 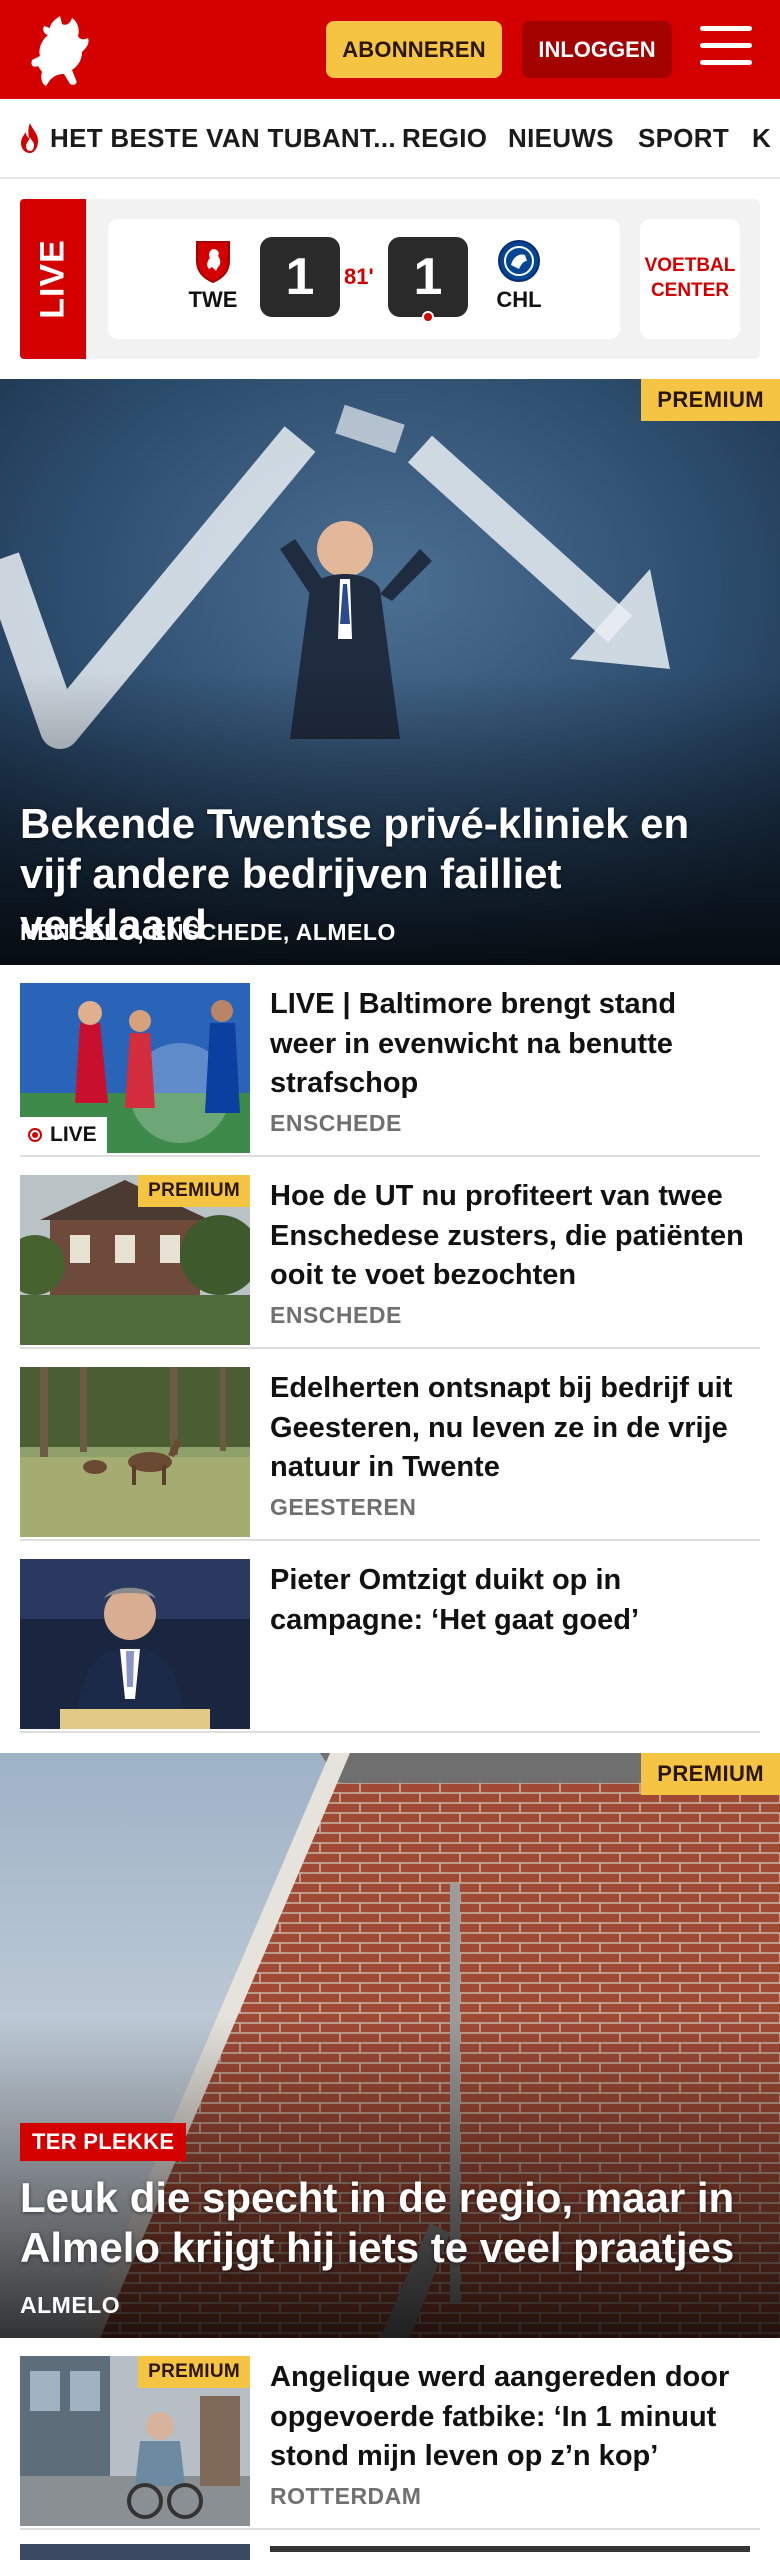 I want to click on nav-item-label: NIEUWS, so click(x=561, y=137).